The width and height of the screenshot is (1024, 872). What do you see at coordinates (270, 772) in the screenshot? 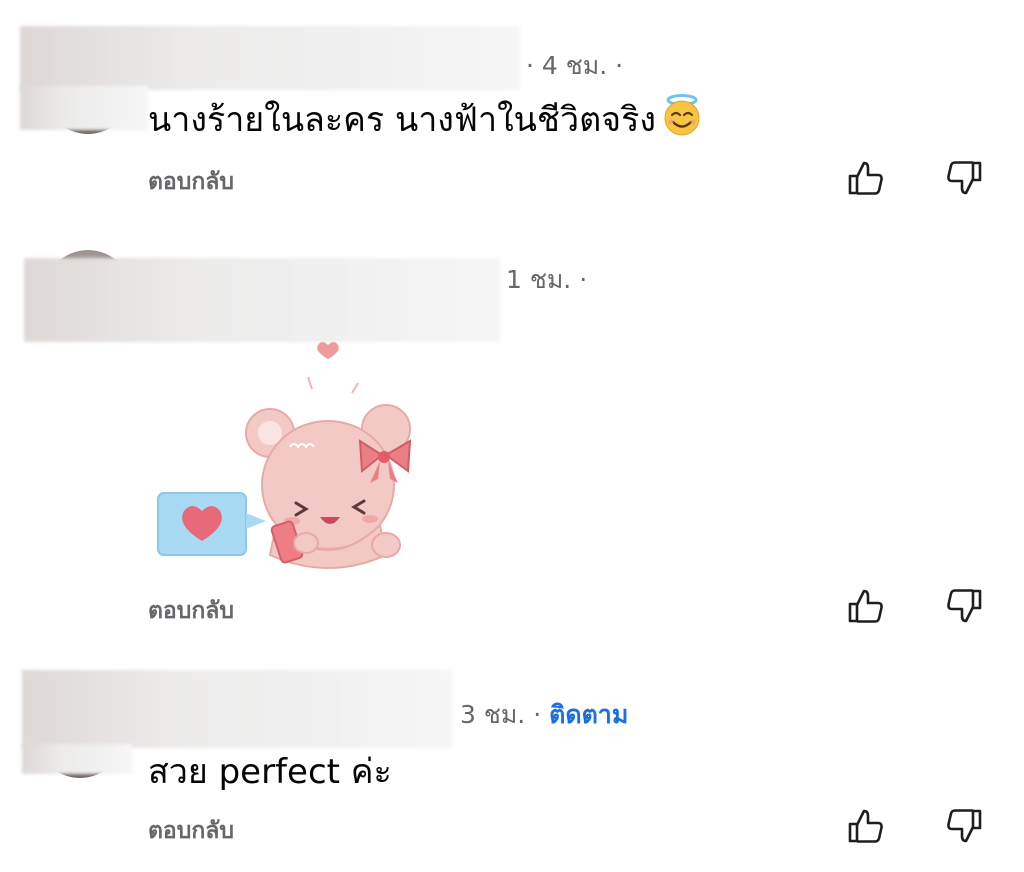
I see `comment-text: สวย perfect ค่ะ` at bounding box center [270, 772].